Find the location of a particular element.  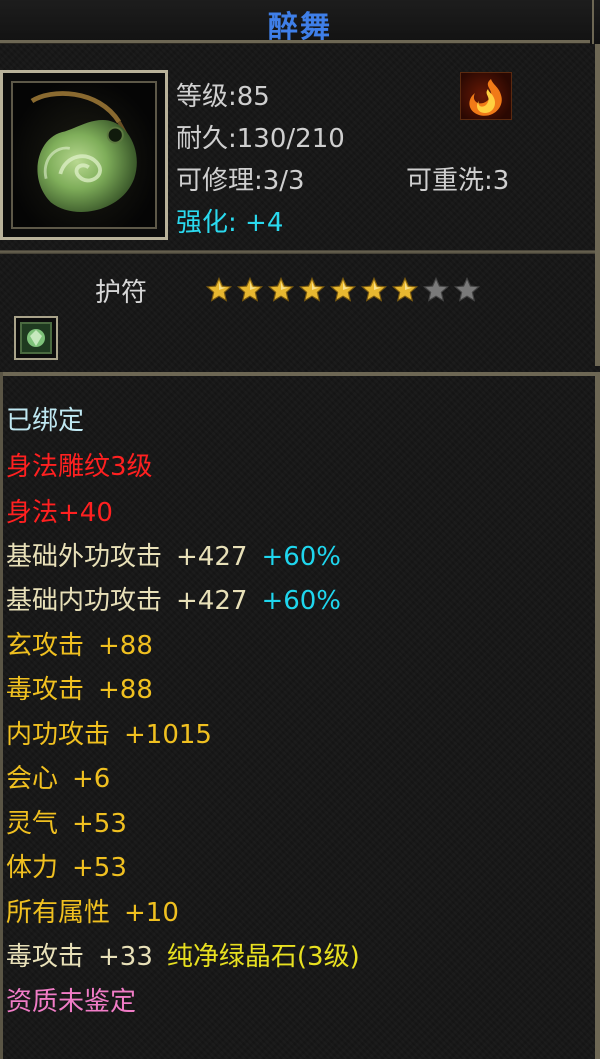

poison-attack-label: 毒攻击 is located at coordinates (45, 690).